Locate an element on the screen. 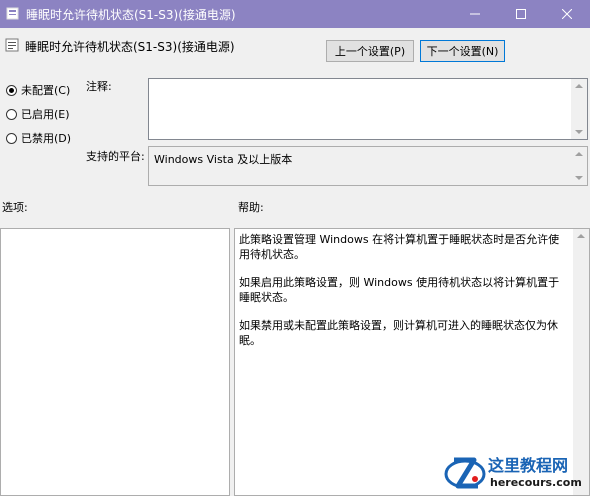 The height and width of the screenshot is (496, 590). radio-disabled: 已禁用(D) is located at coordinates (38, 138).